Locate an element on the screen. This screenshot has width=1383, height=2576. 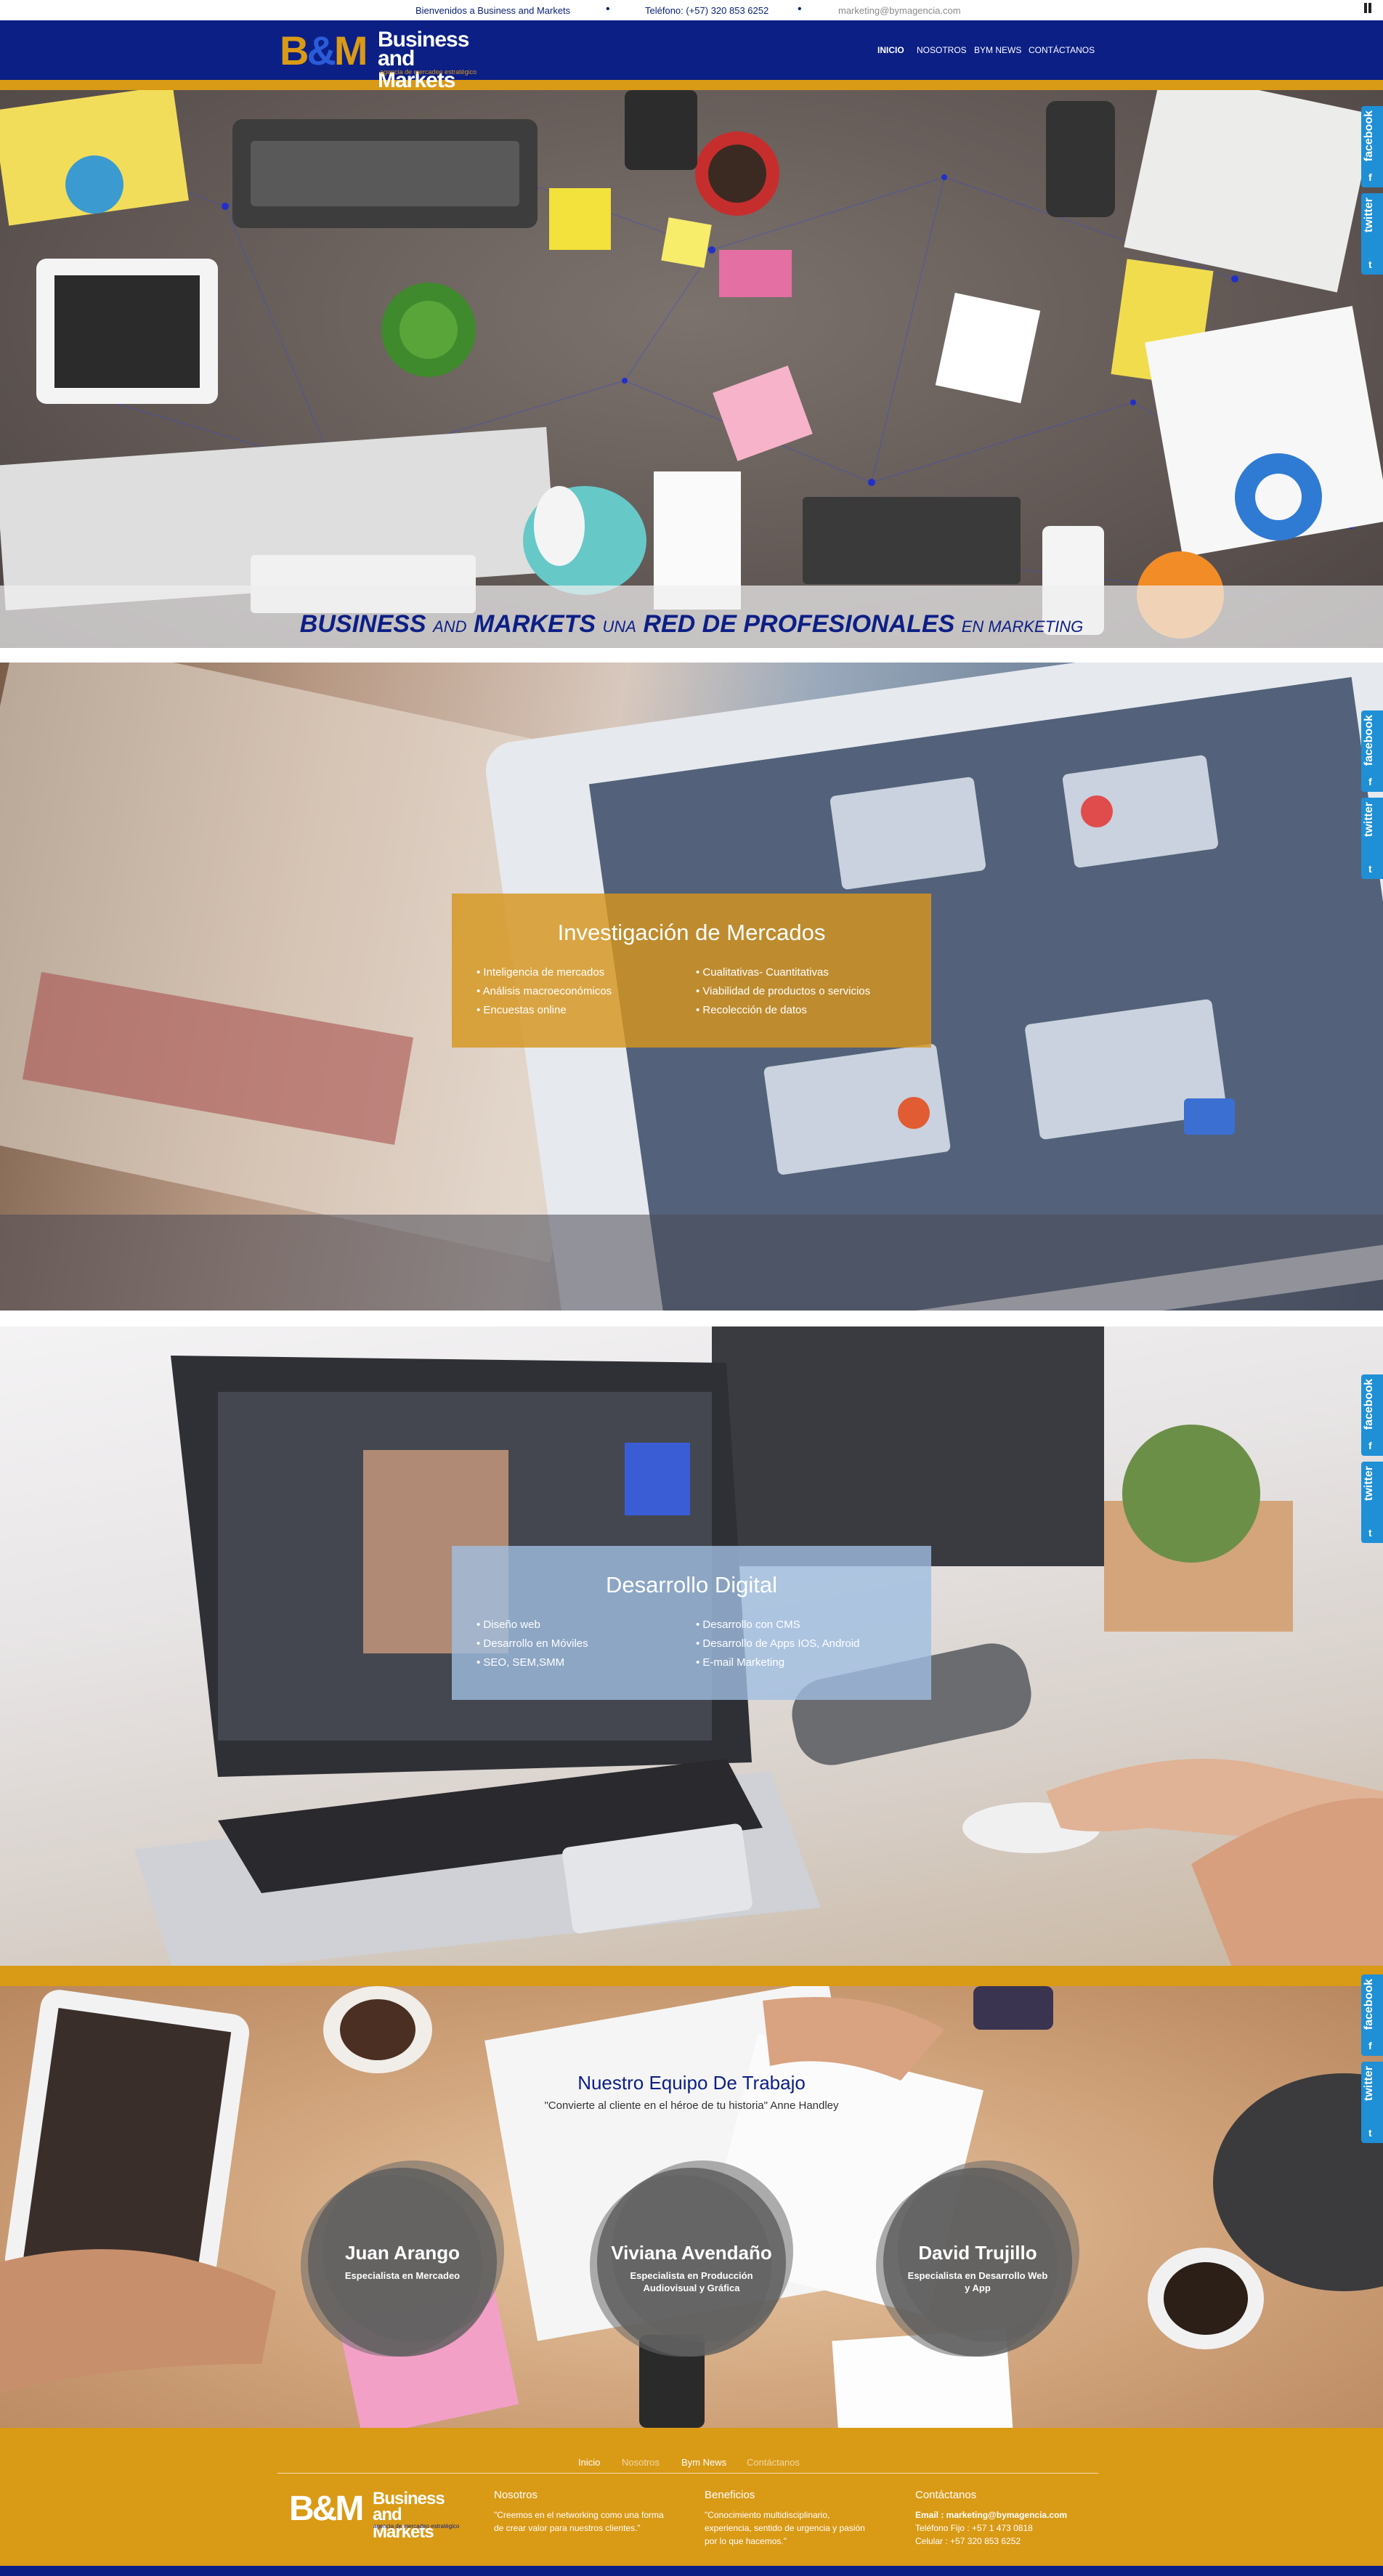
footer-contact-title: Contáctanos is located at coordinates (946, 2495).